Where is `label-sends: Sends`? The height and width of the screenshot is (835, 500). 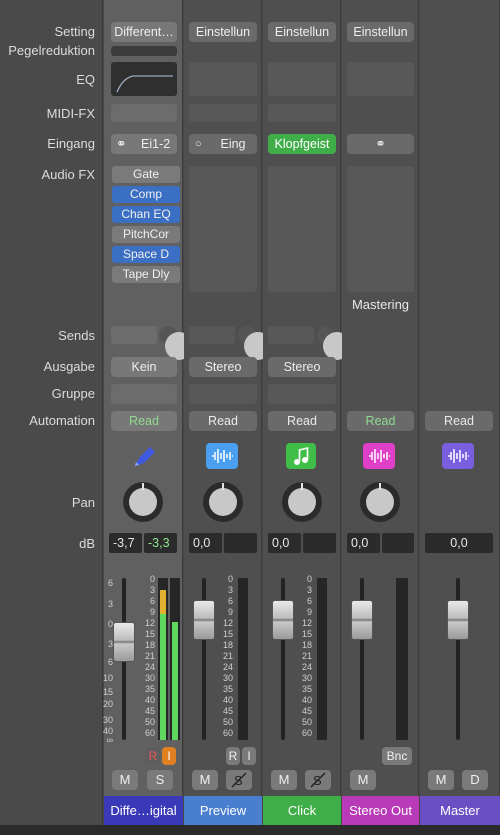 label-sends: Sends is located at coordinates (76, 335).